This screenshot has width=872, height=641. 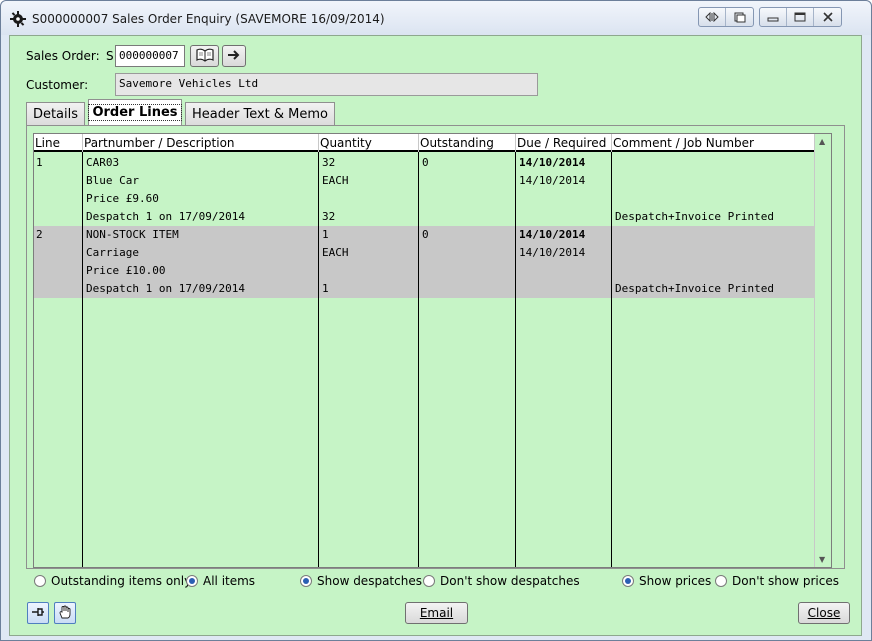 What do you see at coordinates (47, 143) in the screenshot?
I see `col-header-line: Line` at bounding box center [47, 143].